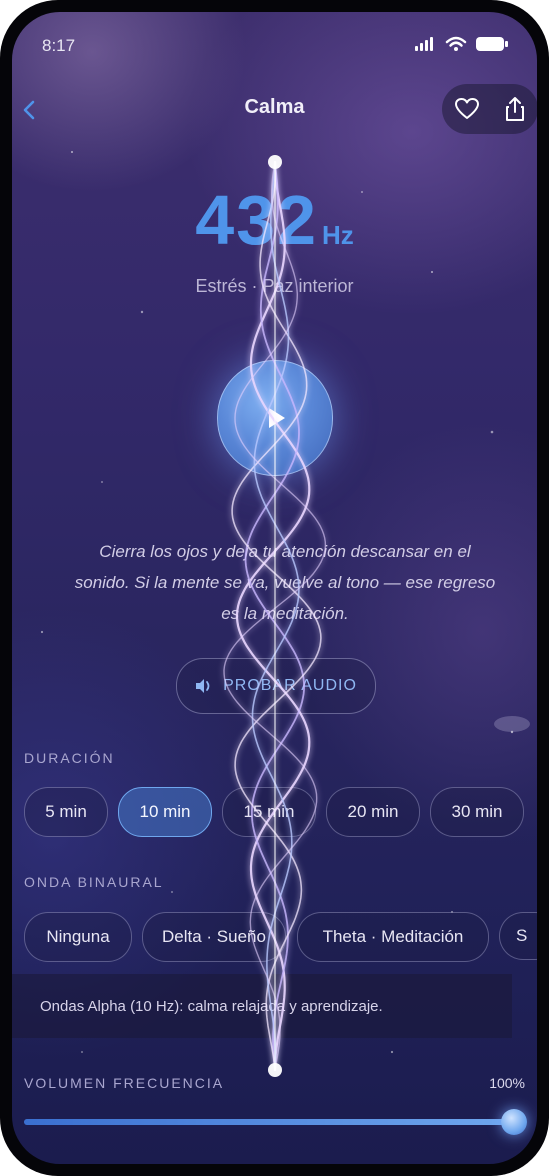 This screenshot has width=549, height=1176. Describe the element at coordinates (78, 937) in the screenshot. I see `binaural-option-ninguna: Ninguna` at that location.